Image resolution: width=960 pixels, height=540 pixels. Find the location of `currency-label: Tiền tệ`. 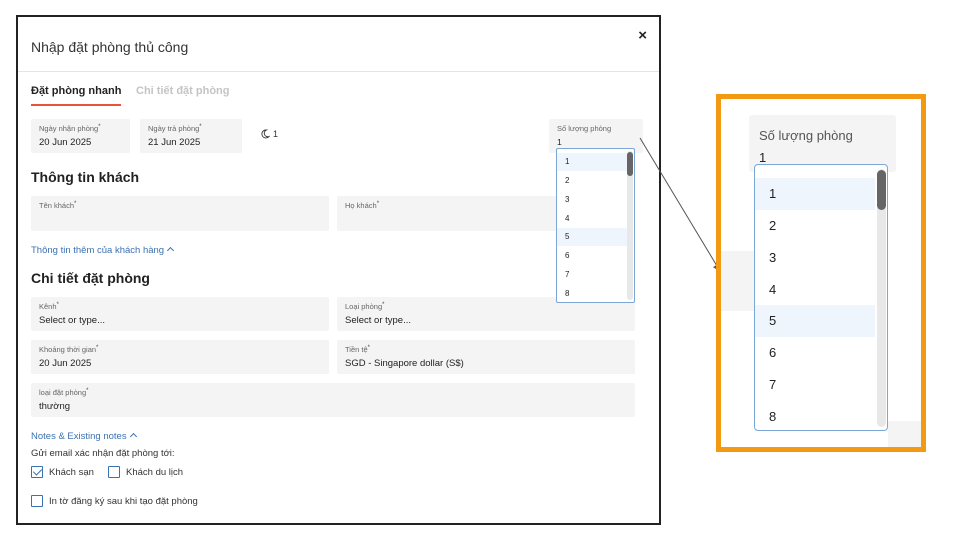

currency-label: Tiền tệ is located at coordinates (356, 349).